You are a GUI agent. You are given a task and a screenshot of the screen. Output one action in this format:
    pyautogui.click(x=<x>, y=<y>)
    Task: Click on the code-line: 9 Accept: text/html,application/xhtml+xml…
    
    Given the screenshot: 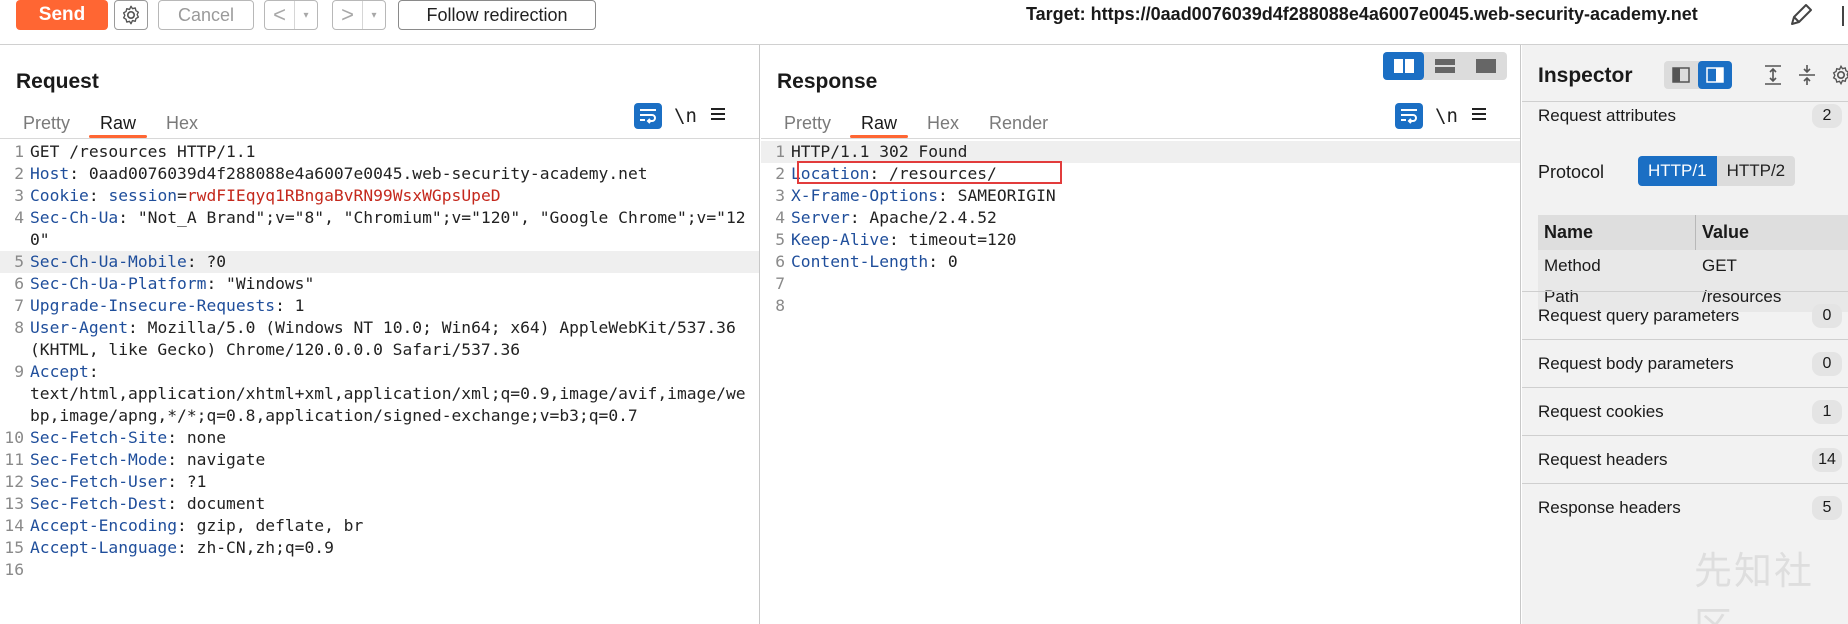 What is the action you would take?
    pyautogui.click(x=380, y=393)
    